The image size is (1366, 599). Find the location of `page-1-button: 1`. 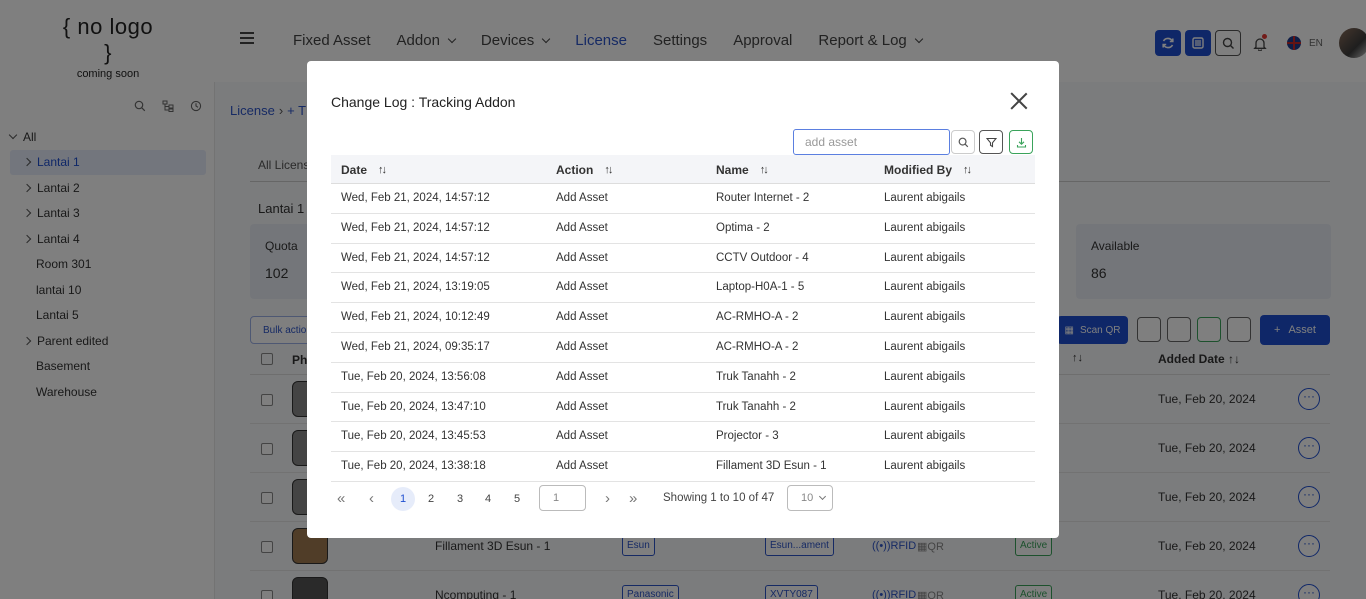

page-1-button: 1 is located at coordinates (403, 499).